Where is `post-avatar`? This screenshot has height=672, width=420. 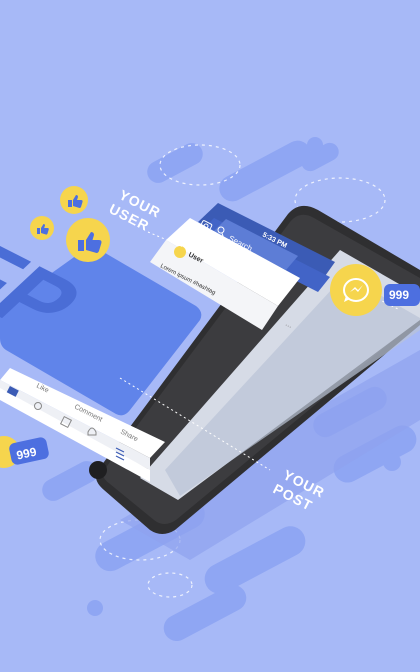
post-avatar is located at coordinates (180, 252).